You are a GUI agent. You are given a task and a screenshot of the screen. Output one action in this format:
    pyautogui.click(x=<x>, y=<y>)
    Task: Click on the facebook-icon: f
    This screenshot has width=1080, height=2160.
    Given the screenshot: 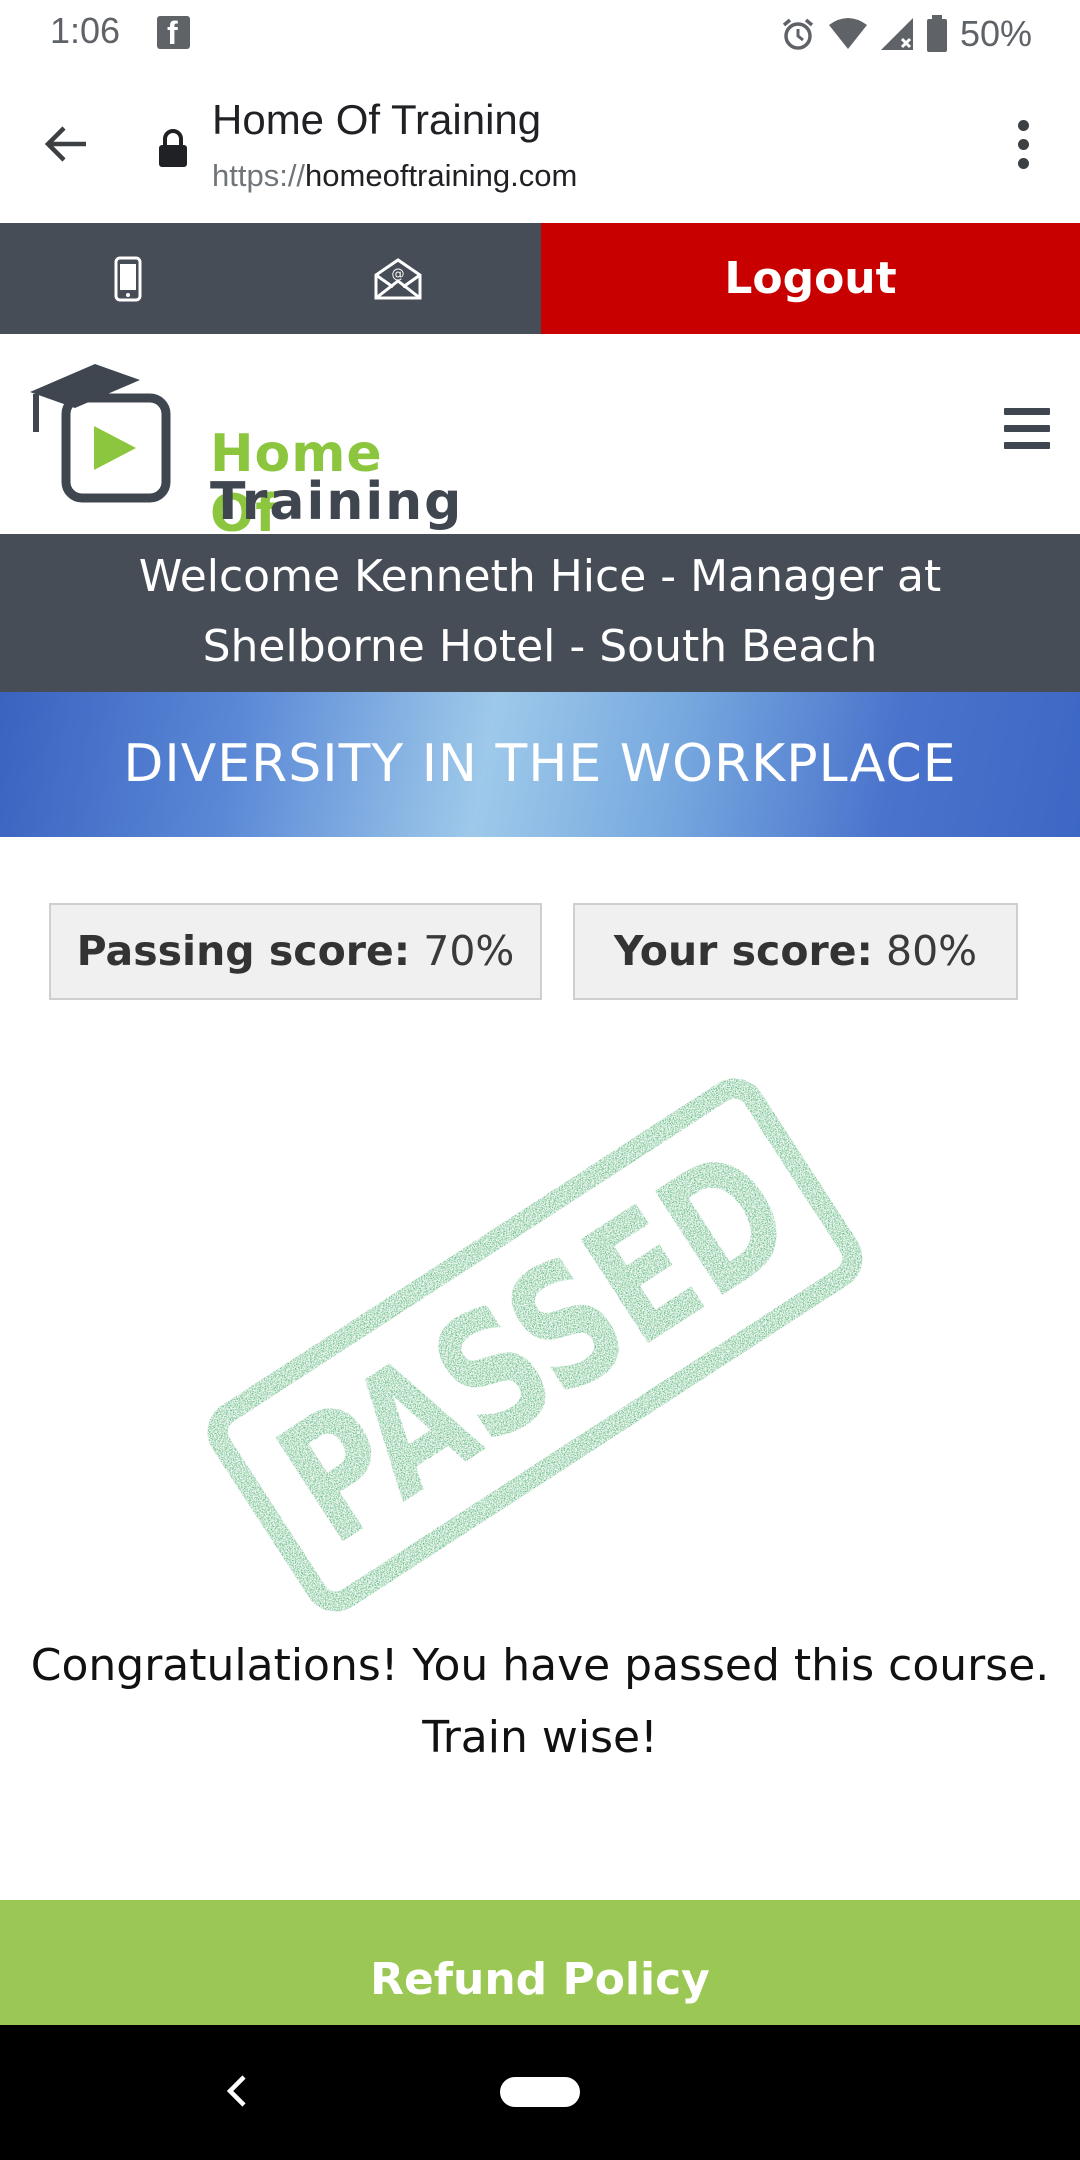 What is the action you would take?
    pyautogui.click(x=173, y=33)
    